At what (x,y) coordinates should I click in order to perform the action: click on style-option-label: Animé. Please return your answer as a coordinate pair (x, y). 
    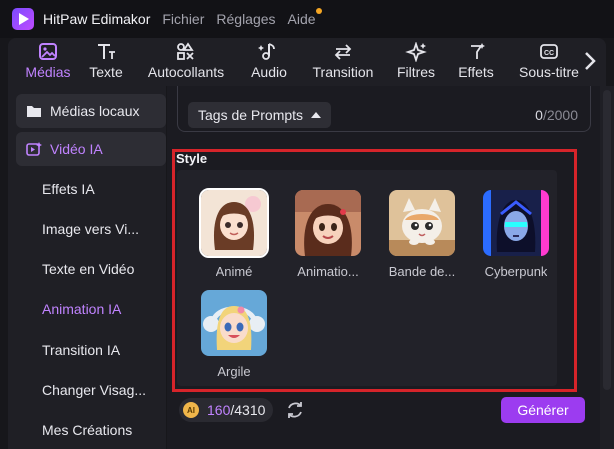
    Looking at the image, I should click on (234, 271).